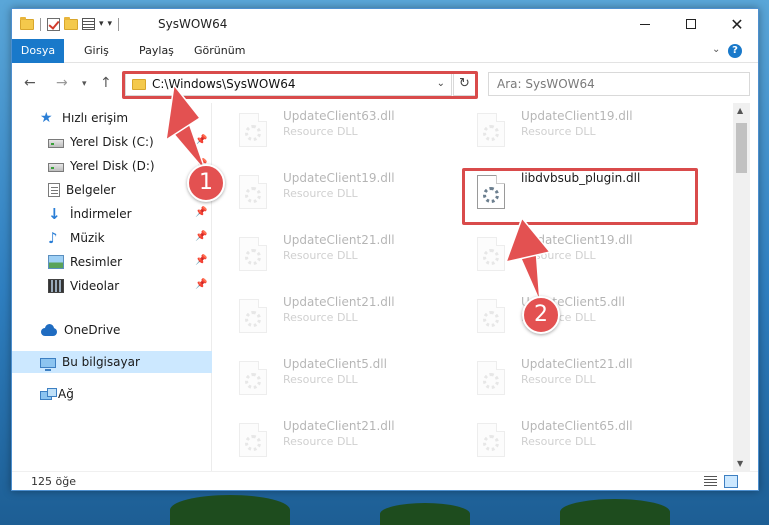  Describe the element at coordinates (106, 83) in the screenshot. I see `up-arrow-icon: ↑` at that location.